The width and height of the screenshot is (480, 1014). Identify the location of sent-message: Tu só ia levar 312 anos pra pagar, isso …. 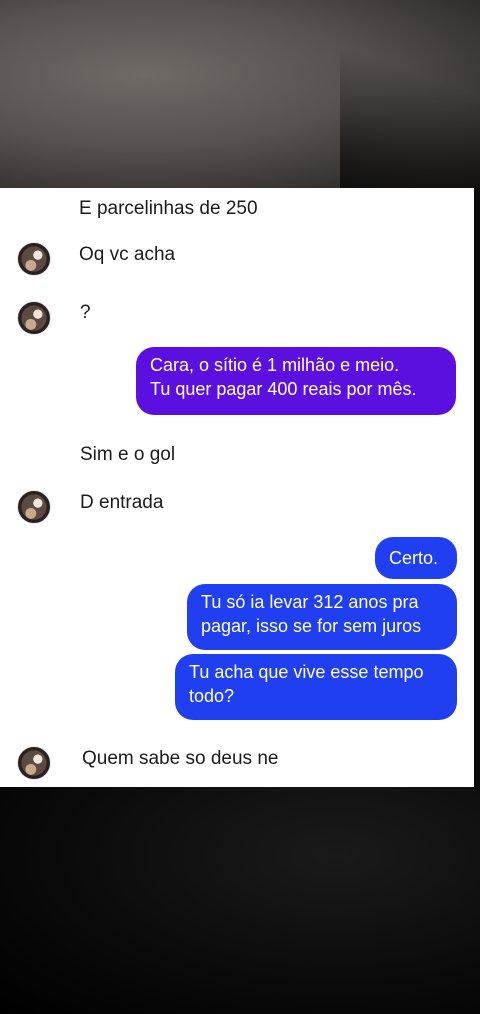
(322, 617).